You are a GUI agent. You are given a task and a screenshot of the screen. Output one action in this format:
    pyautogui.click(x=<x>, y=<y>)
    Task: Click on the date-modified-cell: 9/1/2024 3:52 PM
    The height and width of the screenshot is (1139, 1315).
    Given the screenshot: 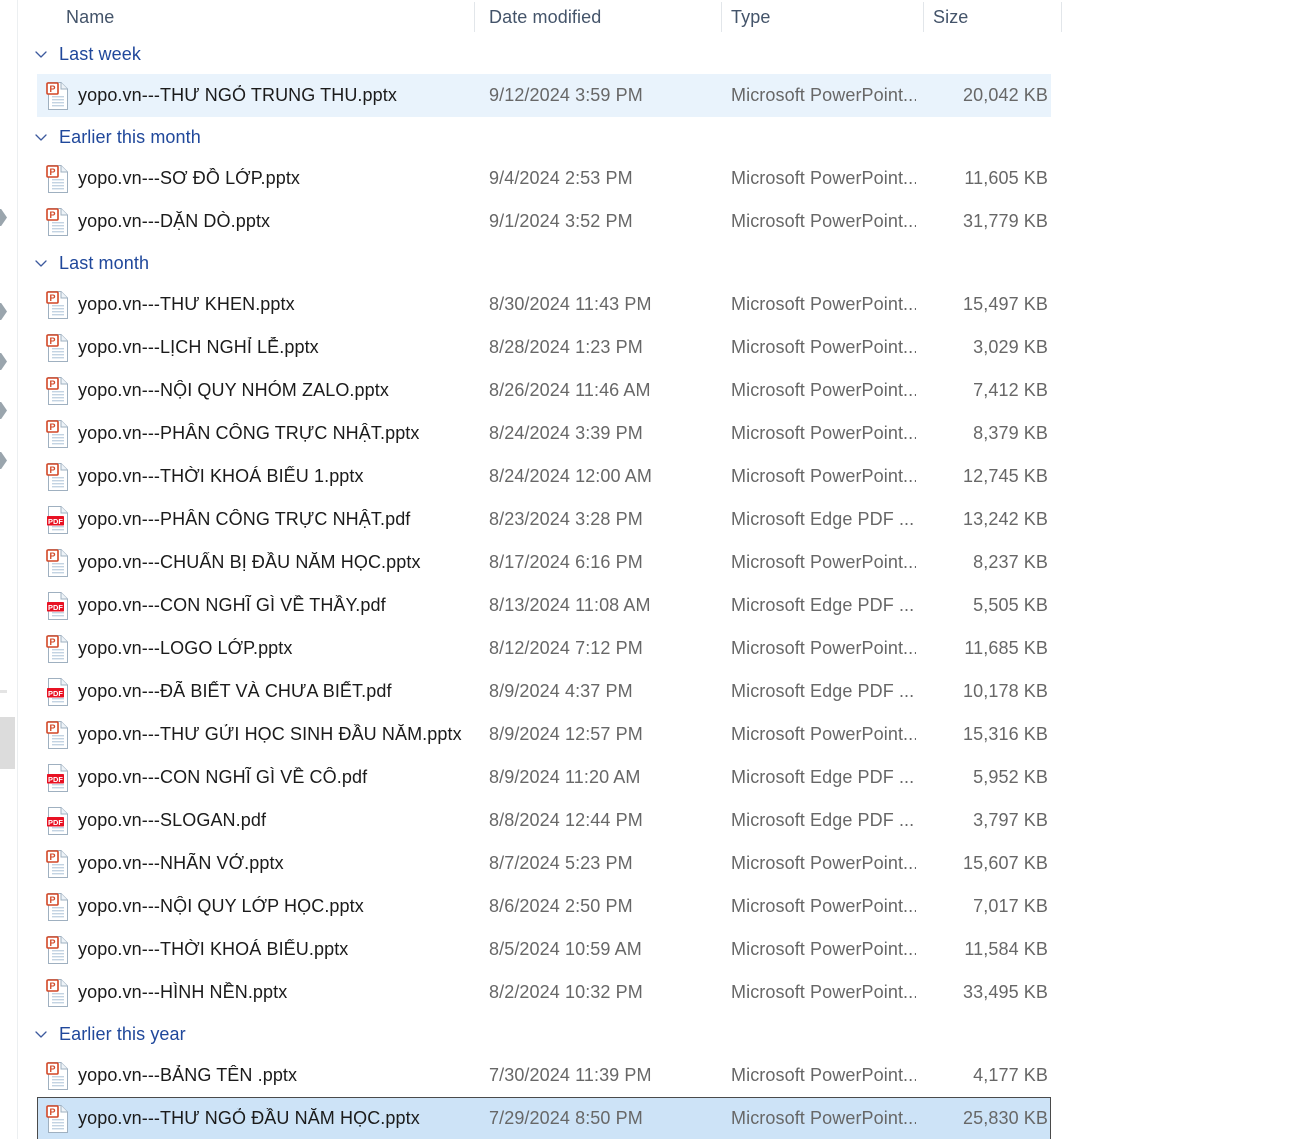 What is the action you would take?
    pyautogui.click(x=561, y=221)
    